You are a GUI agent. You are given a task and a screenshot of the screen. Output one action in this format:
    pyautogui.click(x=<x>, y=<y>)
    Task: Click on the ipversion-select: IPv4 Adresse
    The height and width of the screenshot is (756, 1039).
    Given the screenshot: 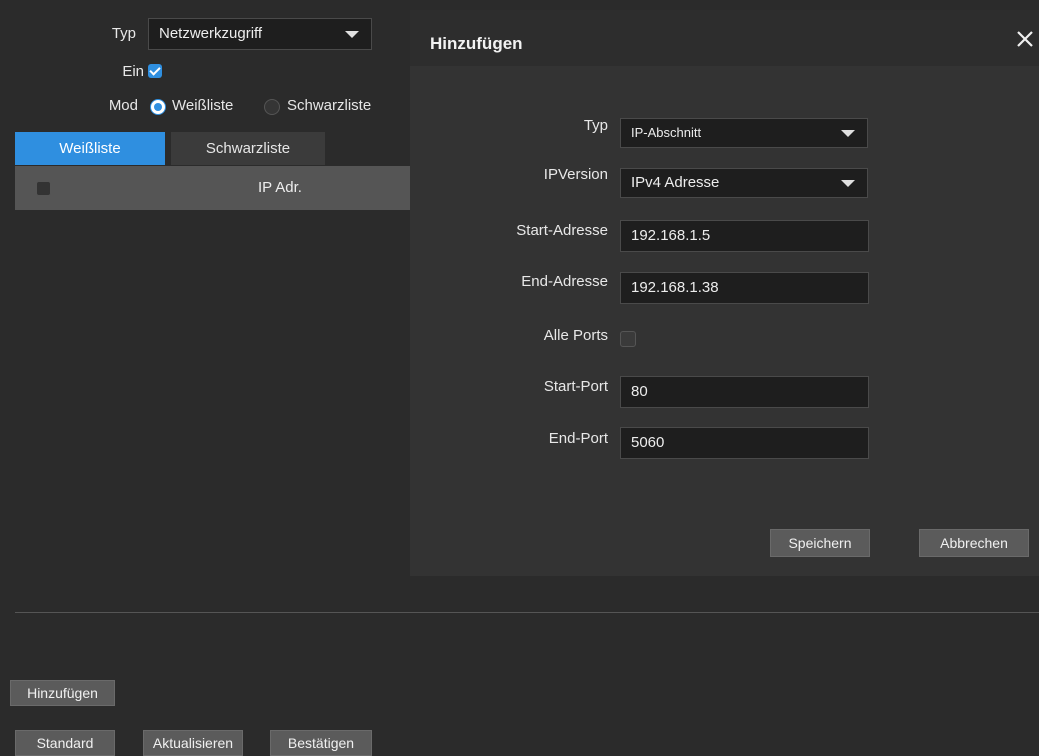 What is the action you would take?
    pyautogui.click(x=744, y=183)
    